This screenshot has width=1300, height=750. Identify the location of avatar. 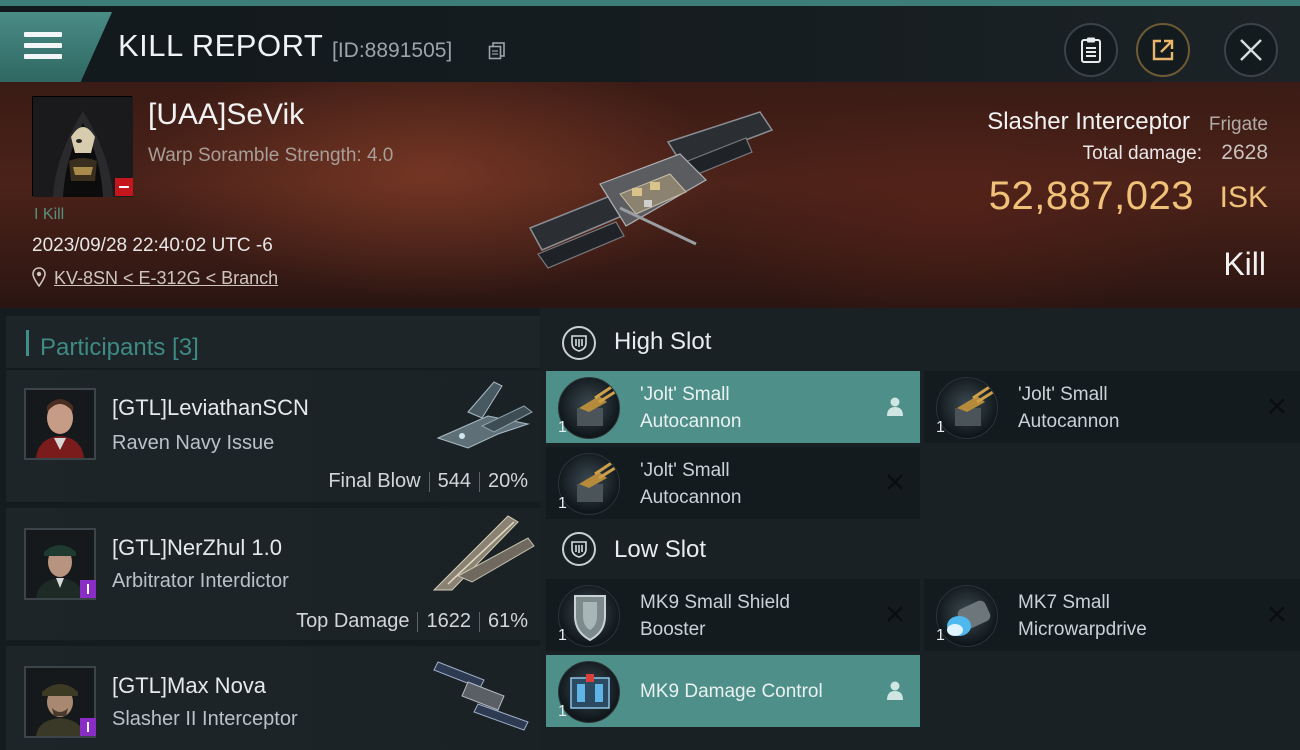
(60, 424).